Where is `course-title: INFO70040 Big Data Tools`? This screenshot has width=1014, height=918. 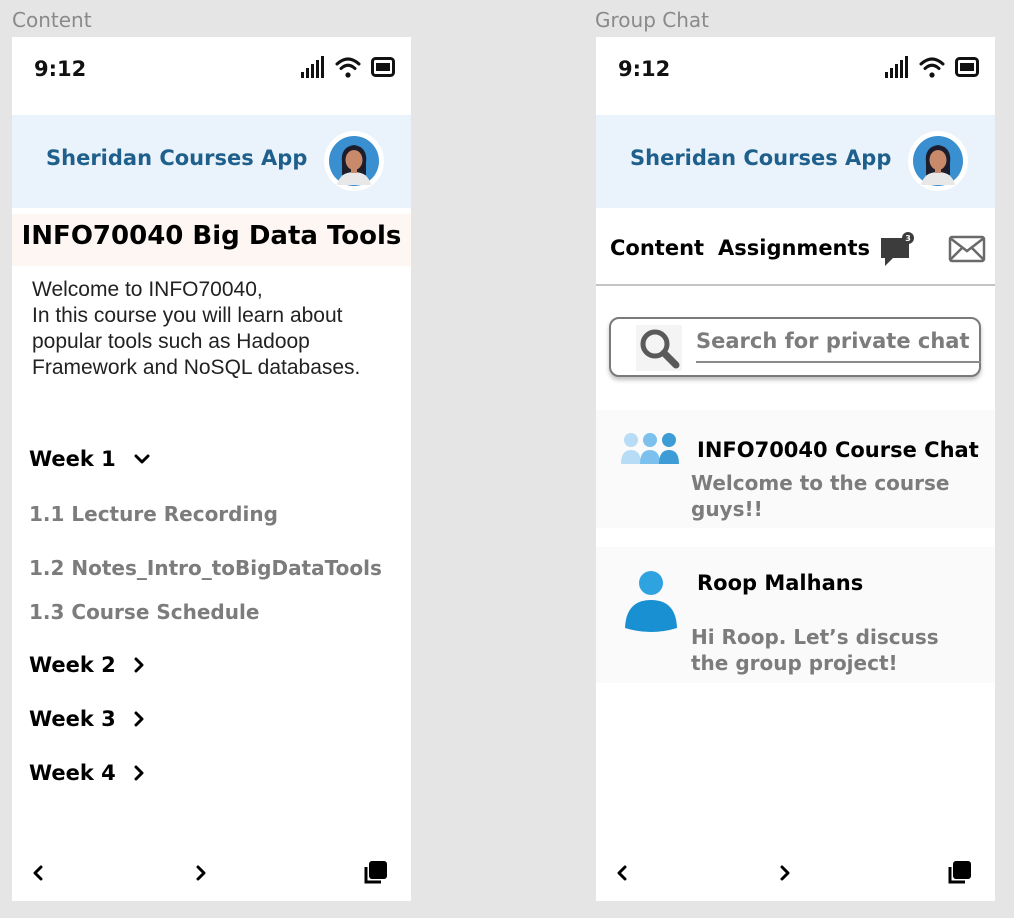 course-title: INFO70040 Big Data Tools is located at coordinates (211, 236).